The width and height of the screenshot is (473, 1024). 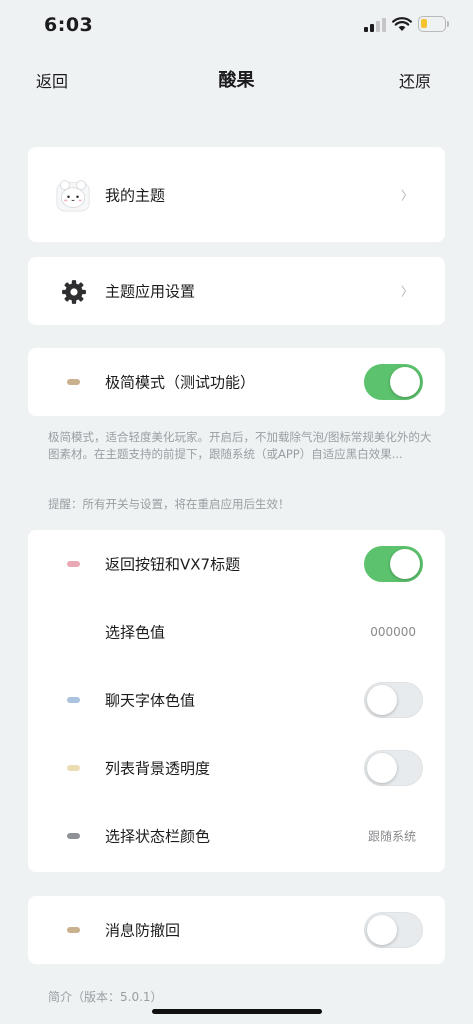 What do you see at coordinates (150, 291) in the screenshot?
I see `theme-settings-label: 主题应用设置` at bounding box center [150, 291].